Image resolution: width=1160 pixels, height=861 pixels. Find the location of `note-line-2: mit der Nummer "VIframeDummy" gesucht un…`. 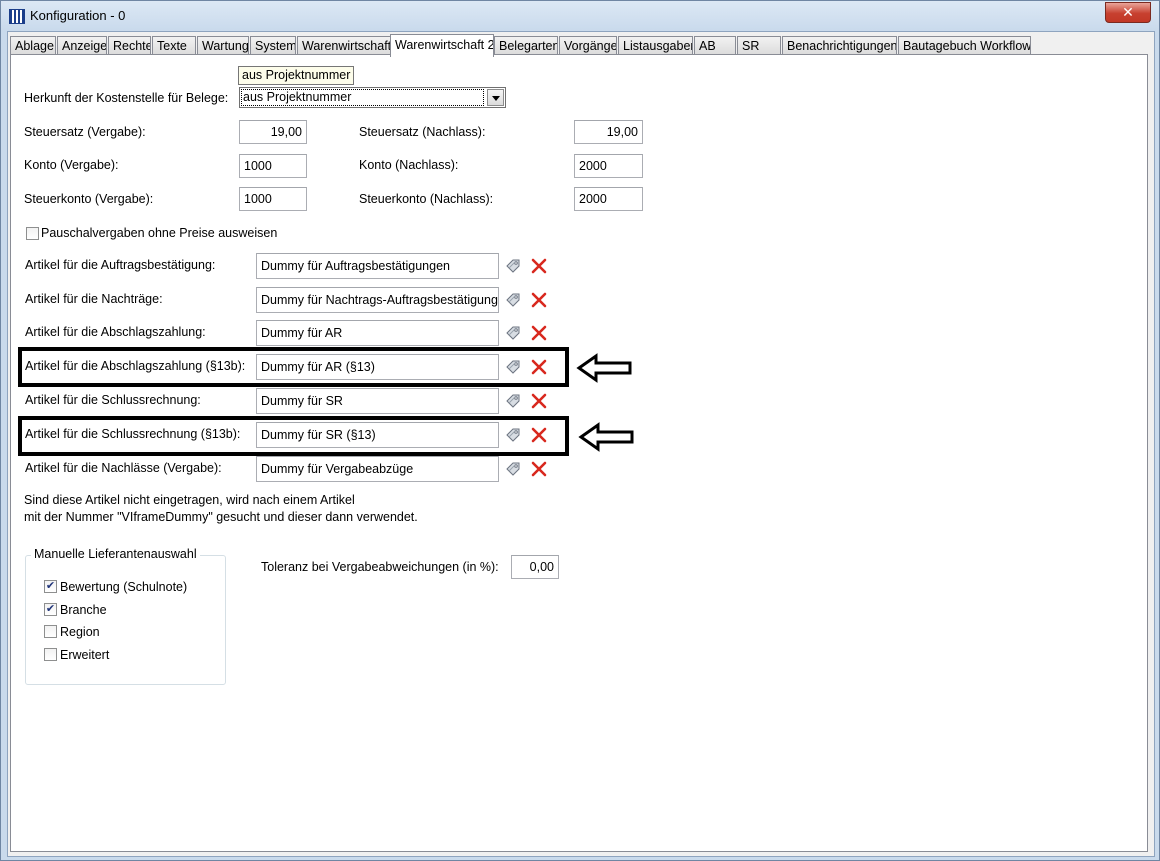

note-line-2: mit der Nummer "VIframeDummy" gesucht un… is located at coordinates (221, 517).